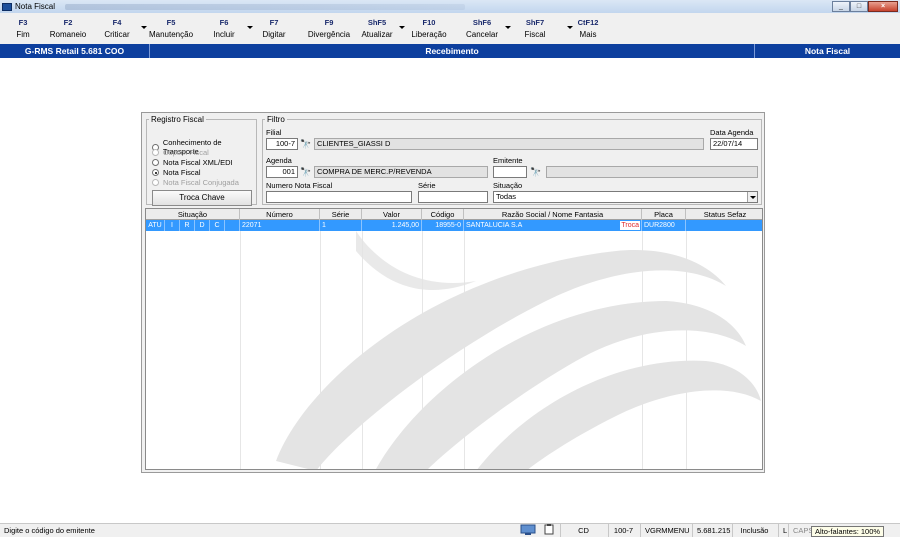 This screenshot has height=537, width=900. Describe the element at coordinates (443, 225) in the screenshot. I see `cell-codigo: 18955-0` at that location.